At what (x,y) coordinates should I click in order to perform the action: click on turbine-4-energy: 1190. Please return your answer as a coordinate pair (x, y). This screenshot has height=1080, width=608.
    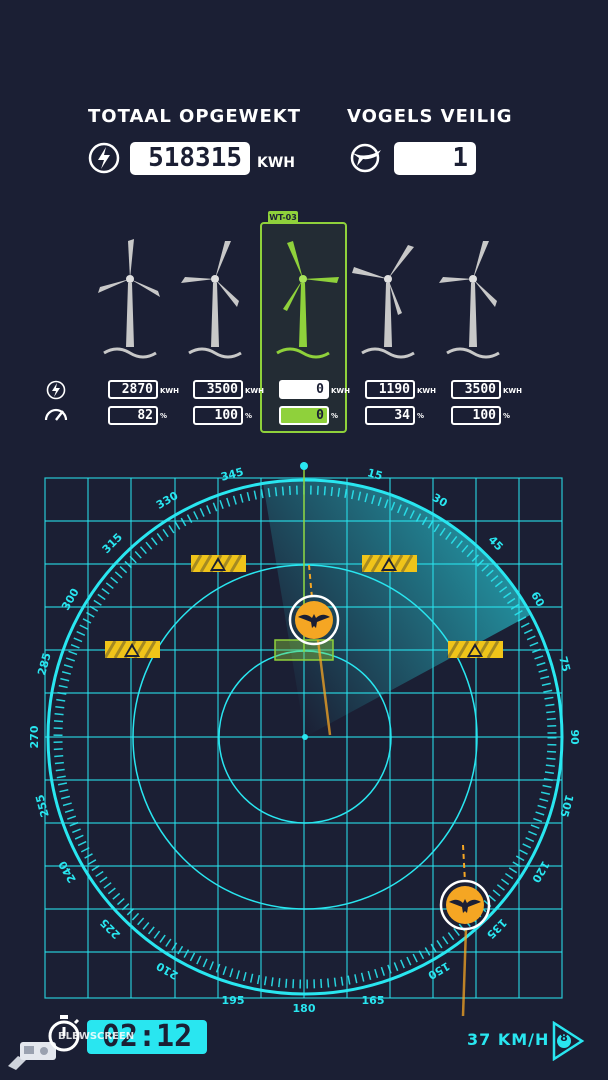
    Looking at the image, I should click on (390, 389).